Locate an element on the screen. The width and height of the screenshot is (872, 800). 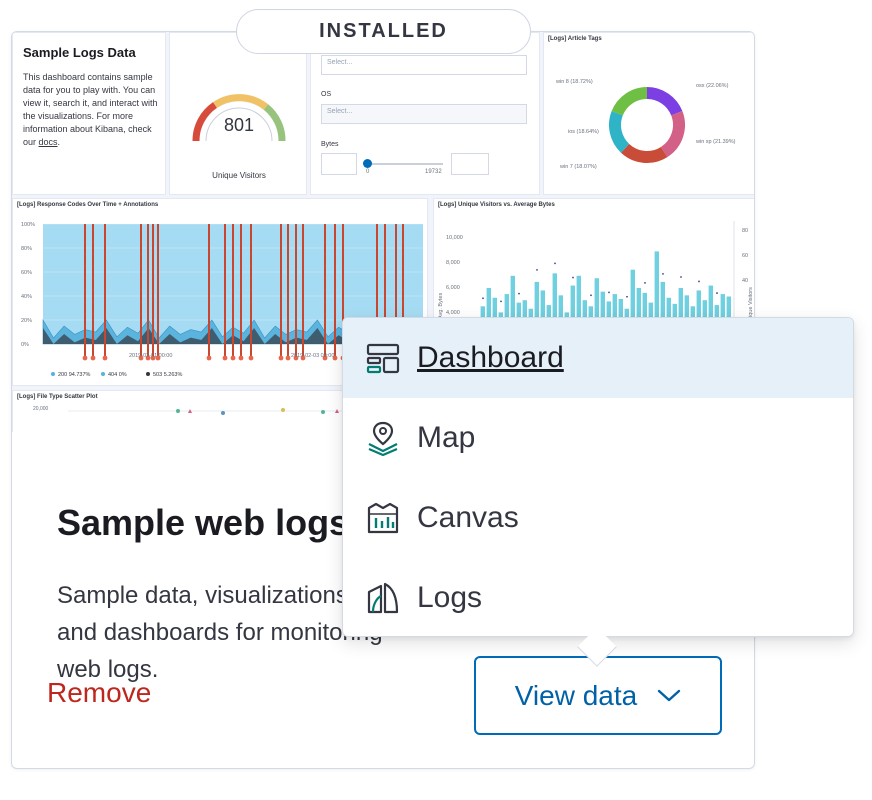
controls-panel: Select... OS Select... Bytes 0 19732 is located at coordinates (425, 113).